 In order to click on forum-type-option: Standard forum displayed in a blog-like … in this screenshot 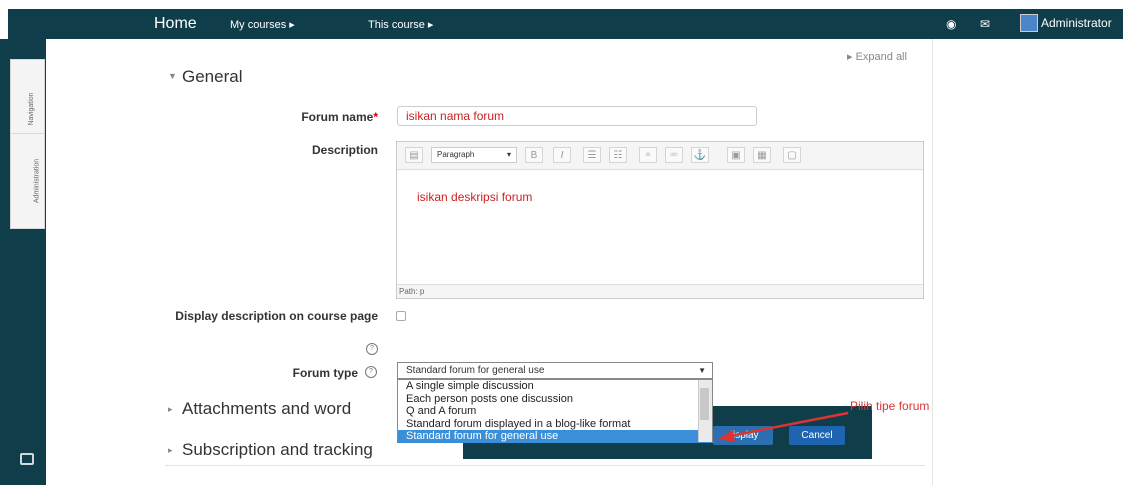, I will do `click(555, 424)`.